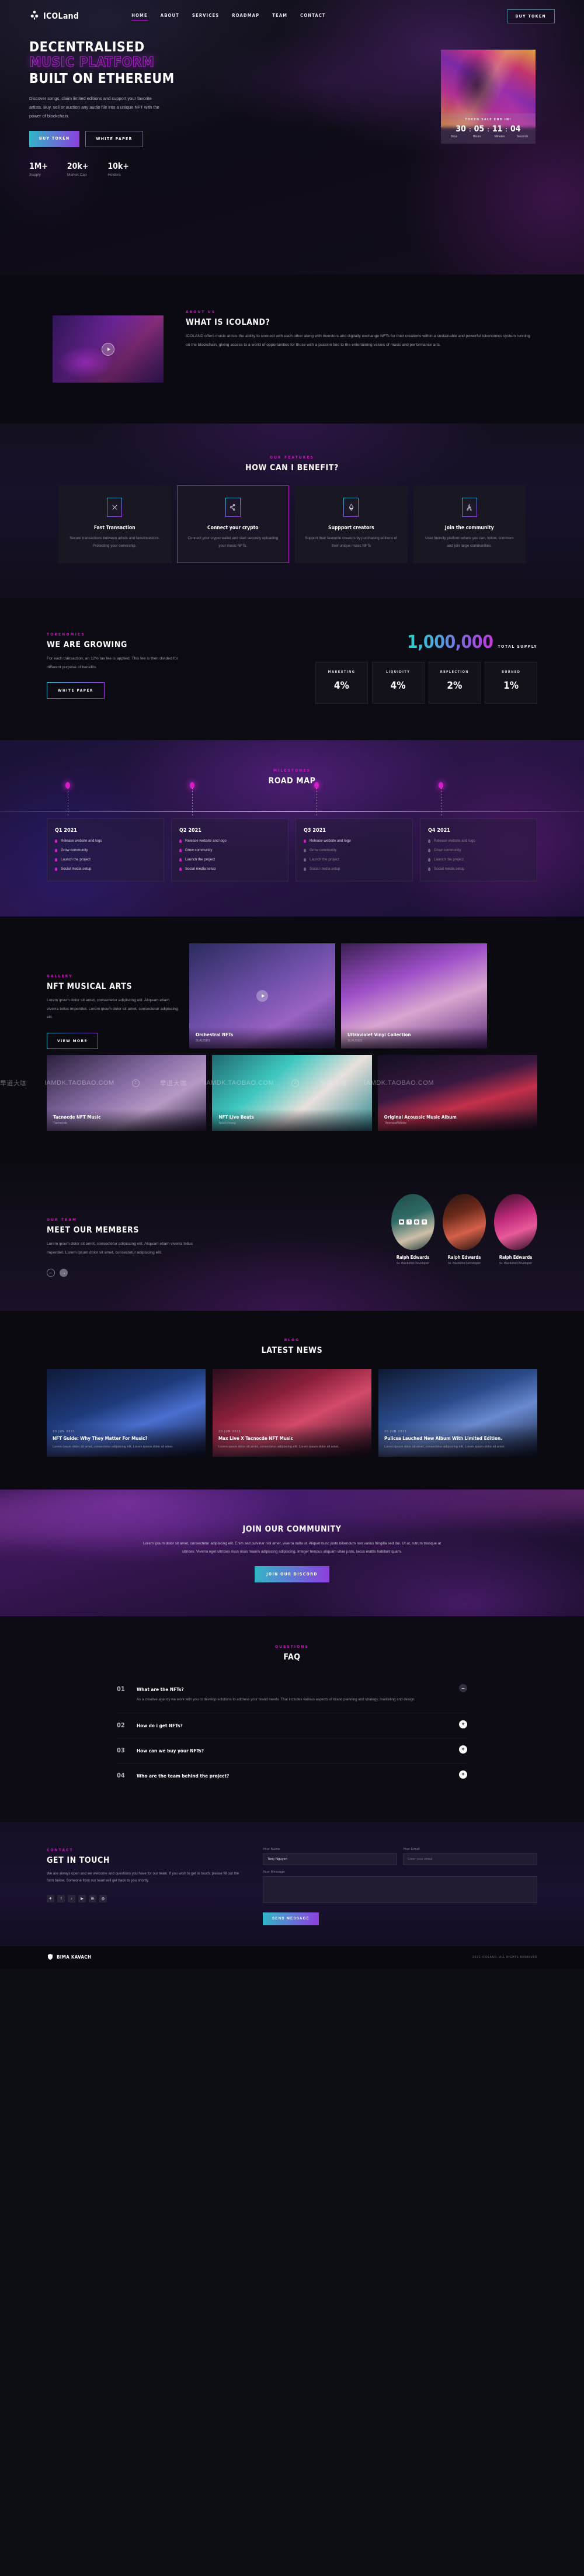 The width and height of the screenshot is (584, 2576). Describe the element at coordinates (127, 1093) in the screenshot. I see `gallery-card-tacnocde: Tacnocde NFT Music Tacnocde` at that location.